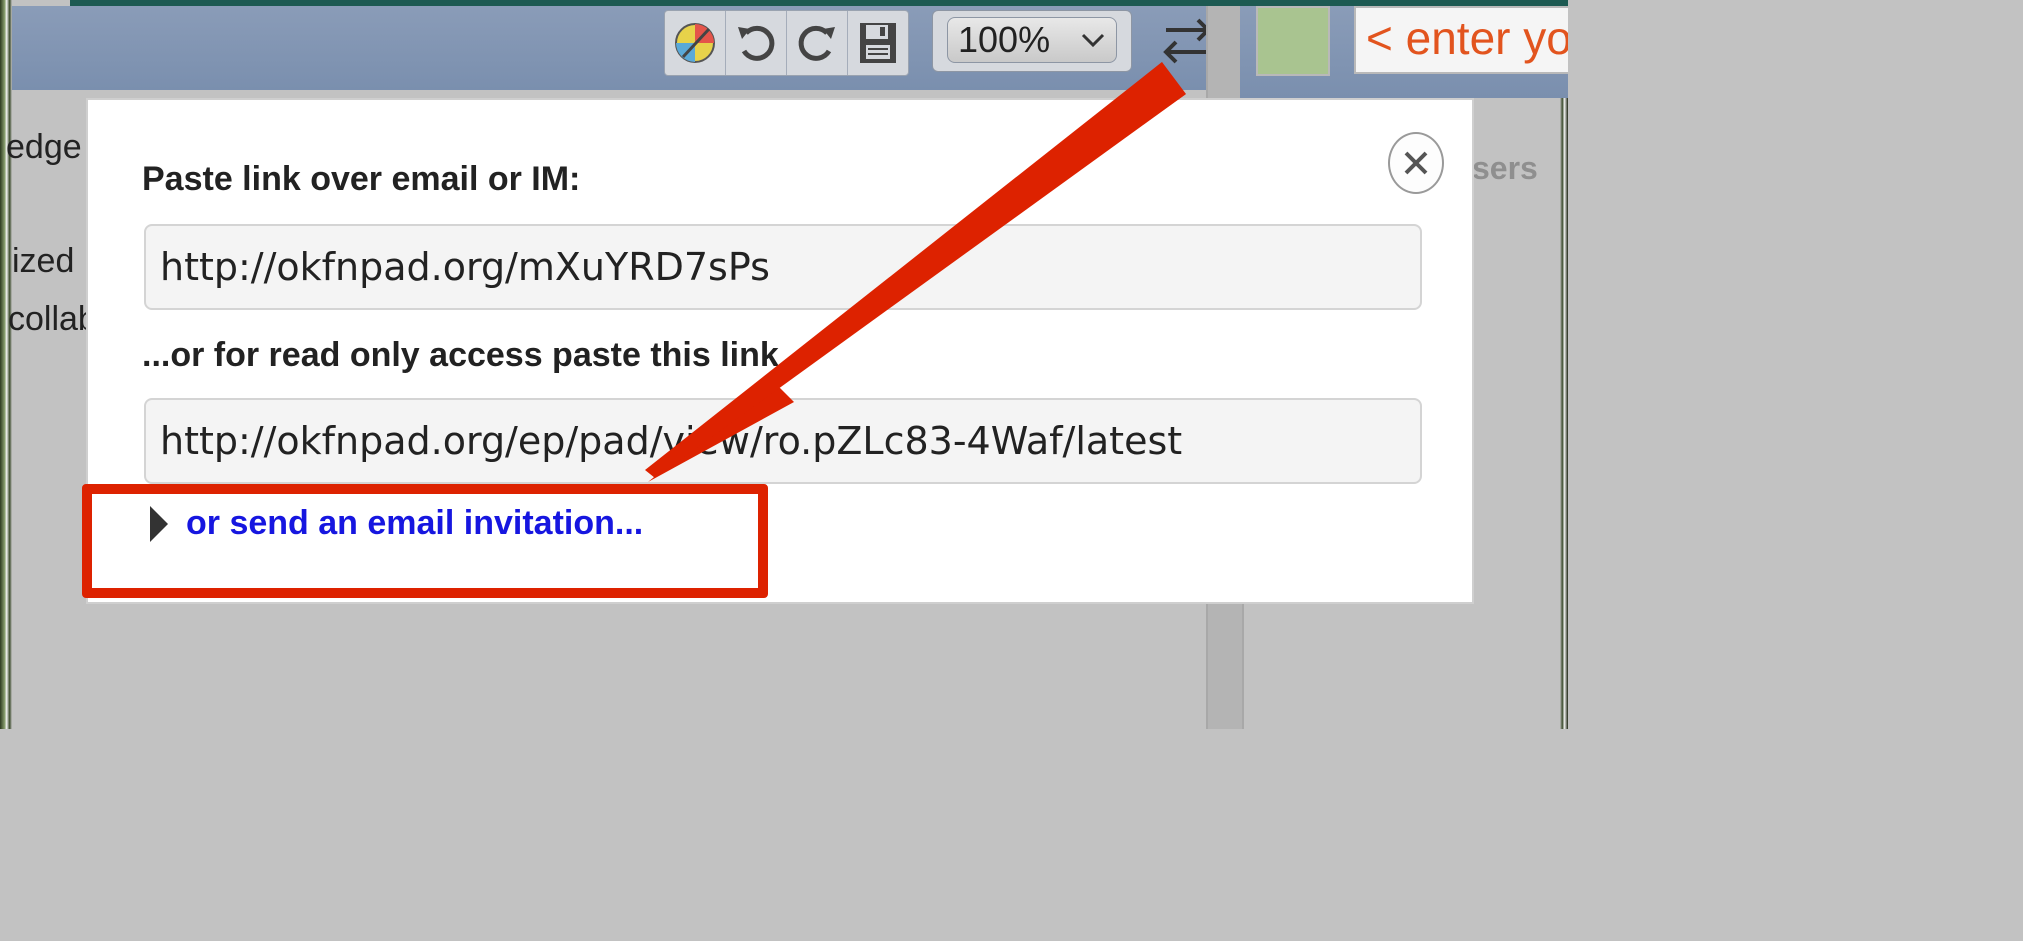  What do you see at coordinates (1461, 40) in the screenshot?
I see `user-name-input: < enter yo` at bounding box center [1461, 40].